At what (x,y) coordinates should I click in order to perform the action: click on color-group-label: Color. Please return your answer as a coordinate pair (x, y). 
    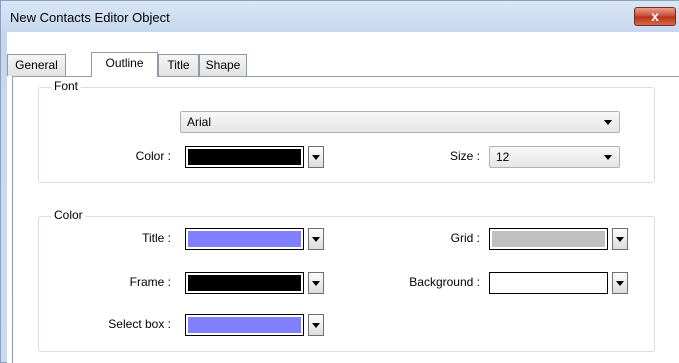
    Looking at the image, I should click on (68, 215).